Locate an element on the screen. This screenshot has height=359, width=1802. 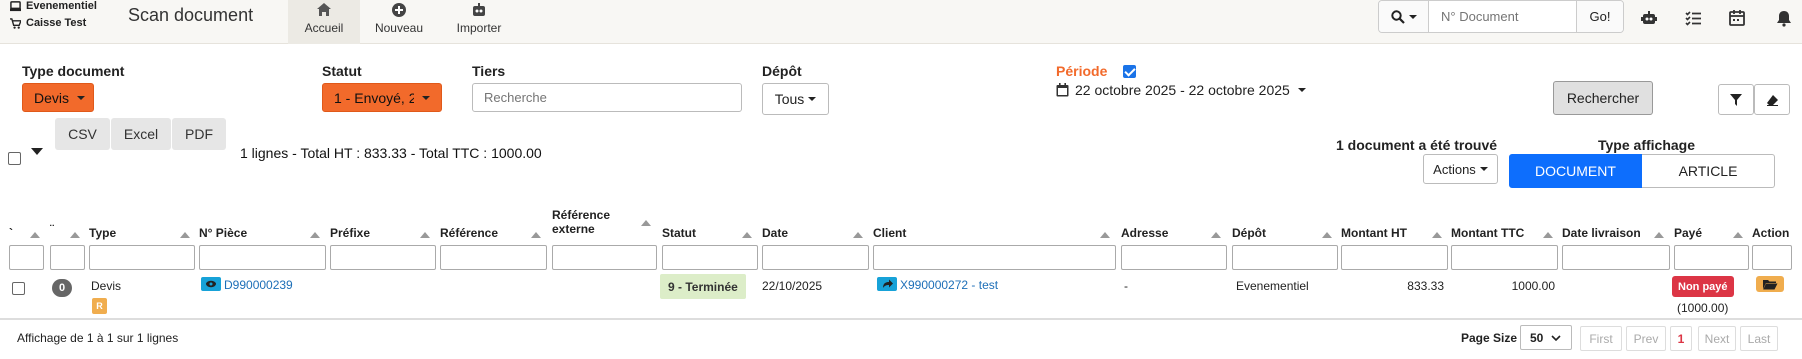
export-excel-button: Excel is located at coordinates (141, 134).